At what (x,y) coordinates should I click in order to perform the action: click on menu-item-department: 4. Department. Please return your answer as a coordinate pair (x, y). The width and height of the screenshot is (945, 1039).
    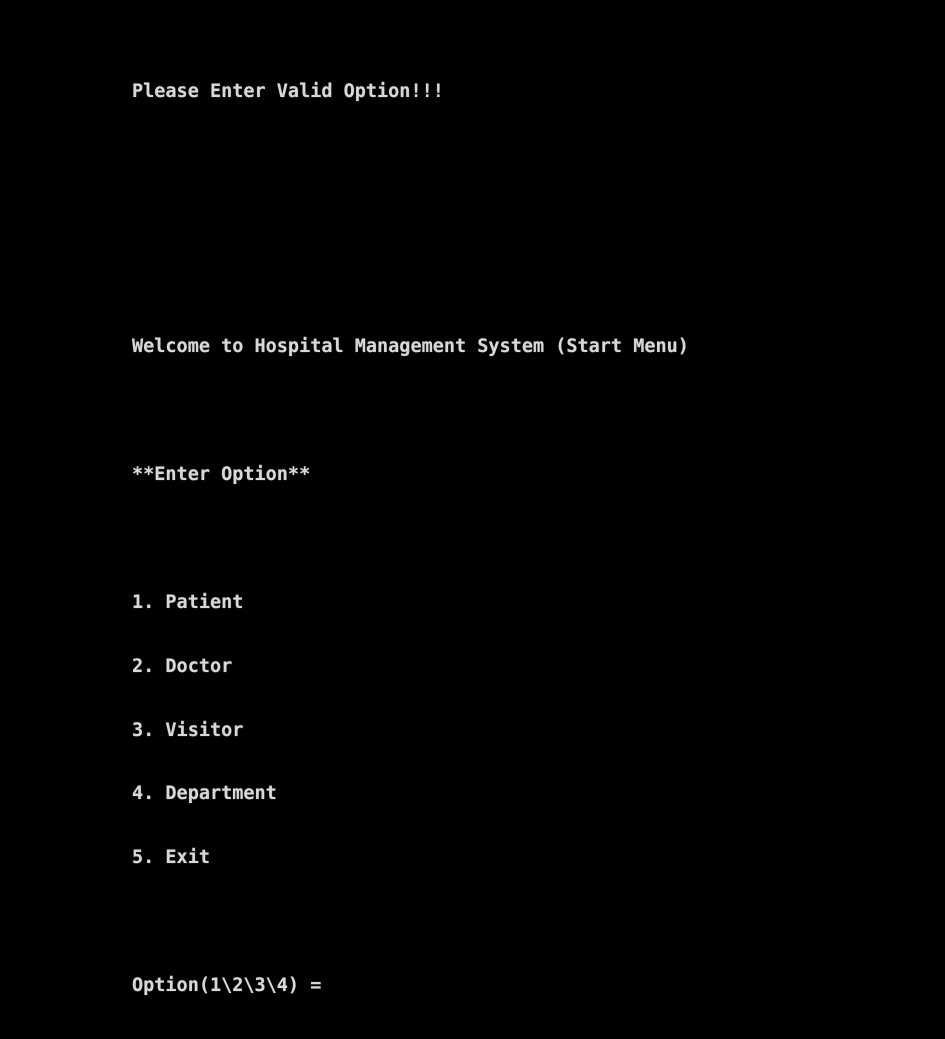
    Looking at the image, I should click on (204, 794).